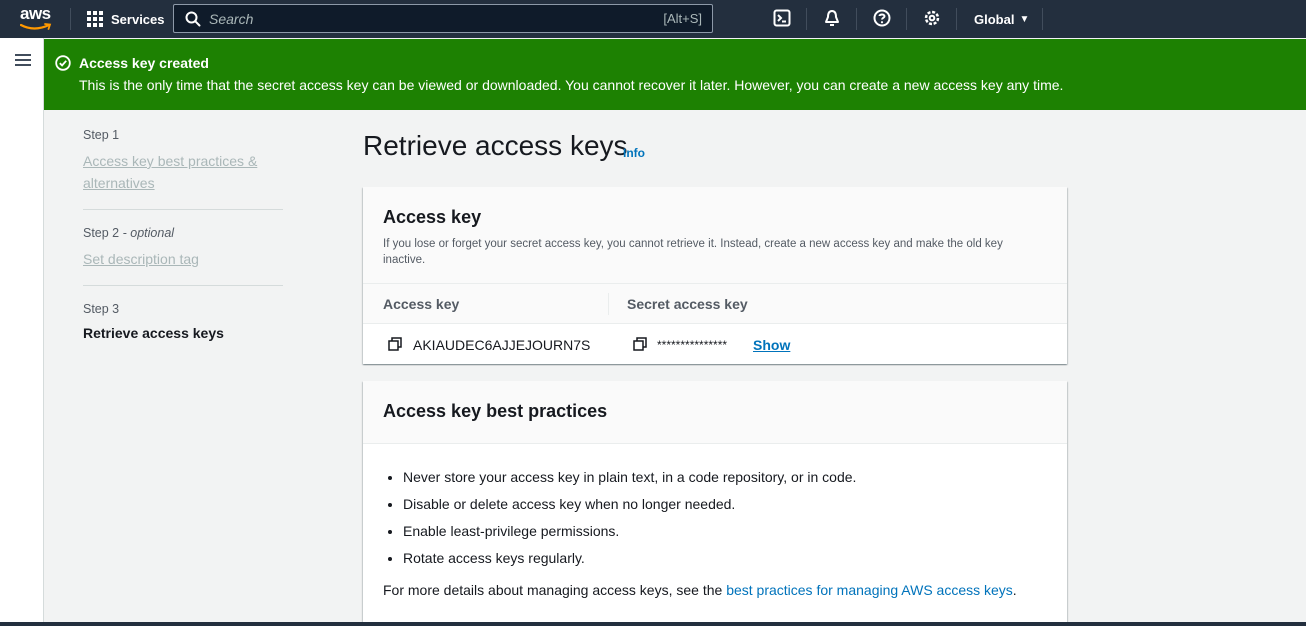 The image size is (1306, 626). Describe the element at coordinates (23, 60) in the screenshot. I see `menu-icon` at that location.